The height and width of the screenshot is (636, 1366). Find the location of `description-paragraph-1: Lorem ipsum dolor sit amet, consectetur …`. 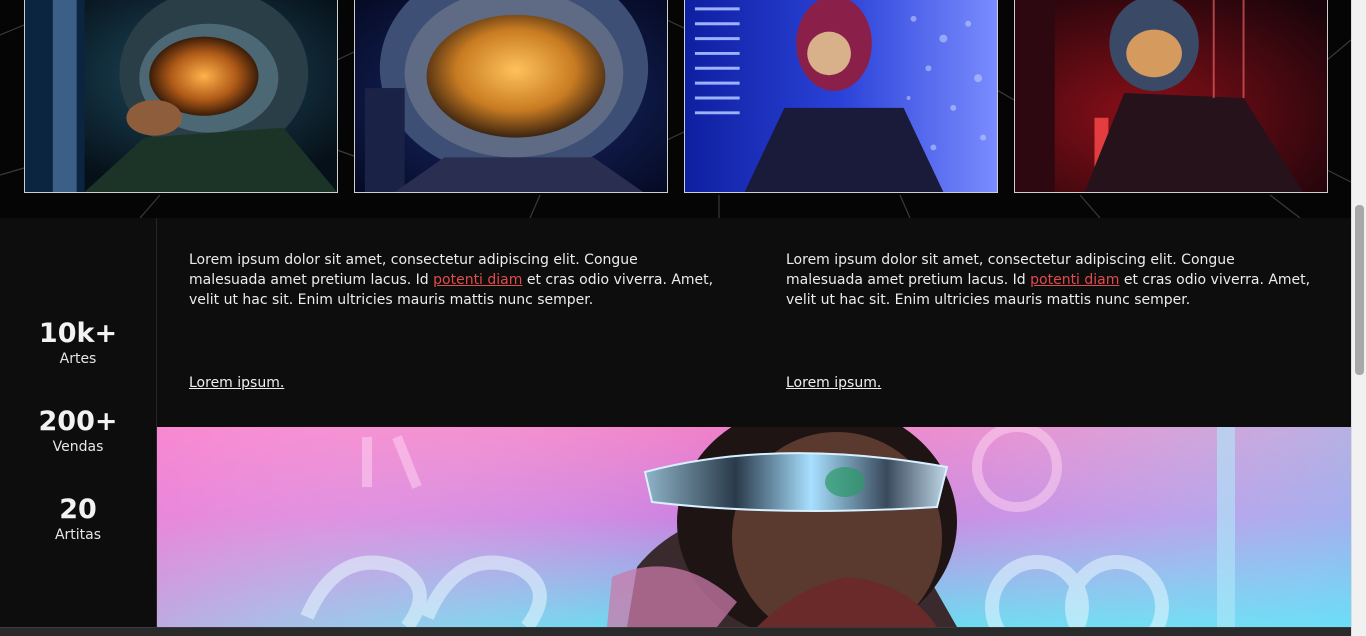

description-paragraph-1: Lorem ipsum dolor sit amet, consectetur … is located at coordinates (454, 280).